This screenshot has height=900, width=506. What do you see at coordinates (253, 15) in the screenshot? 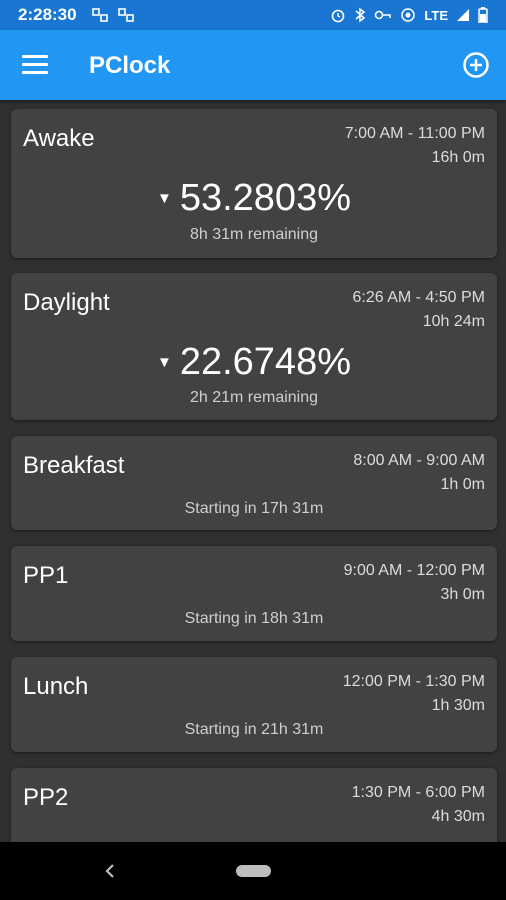
I see `status-bar: 2:28:30 LTE` at bounding box center [253, 15].